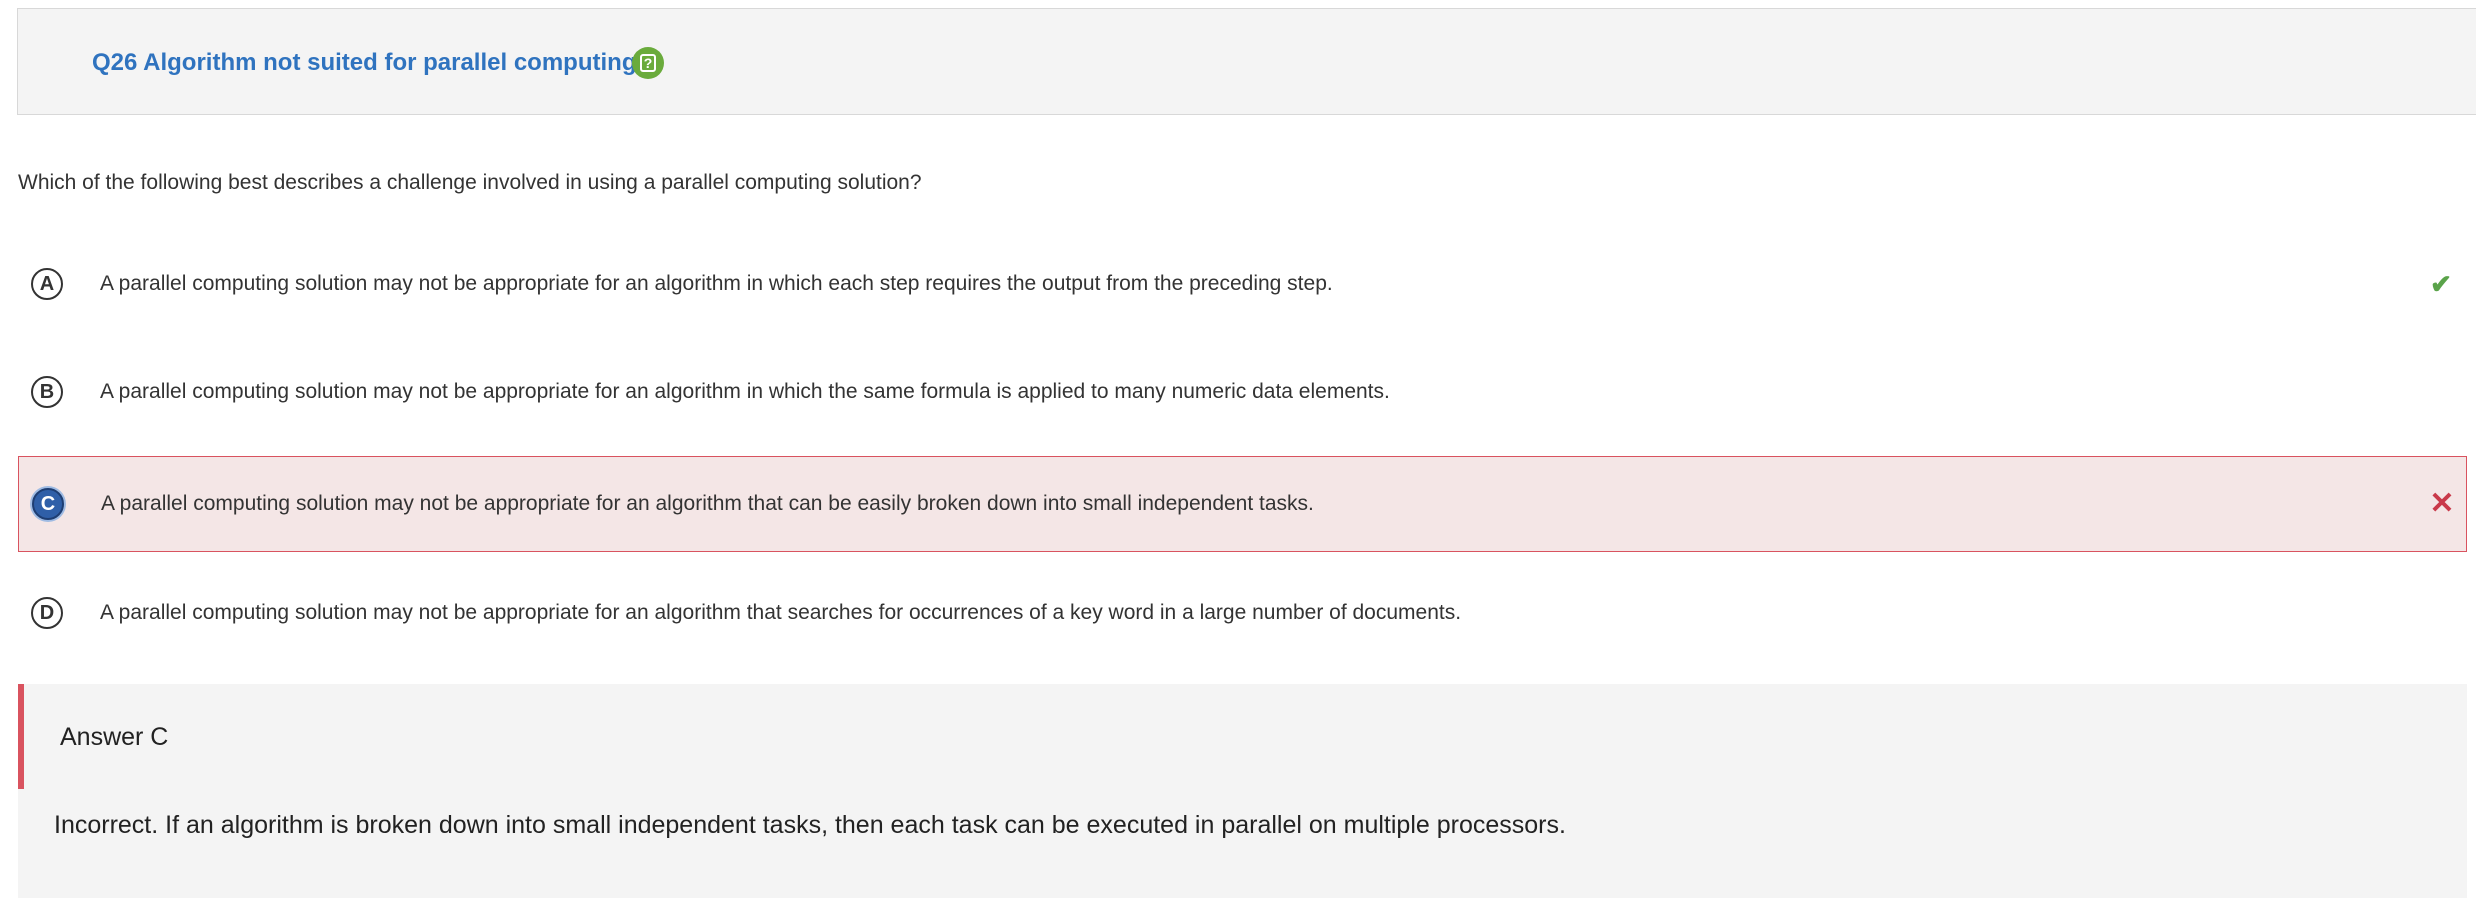  What do you see at coordinates (47, 392) in the screenshot?
I see `option-letter: B` at bounding box center [47, 392].